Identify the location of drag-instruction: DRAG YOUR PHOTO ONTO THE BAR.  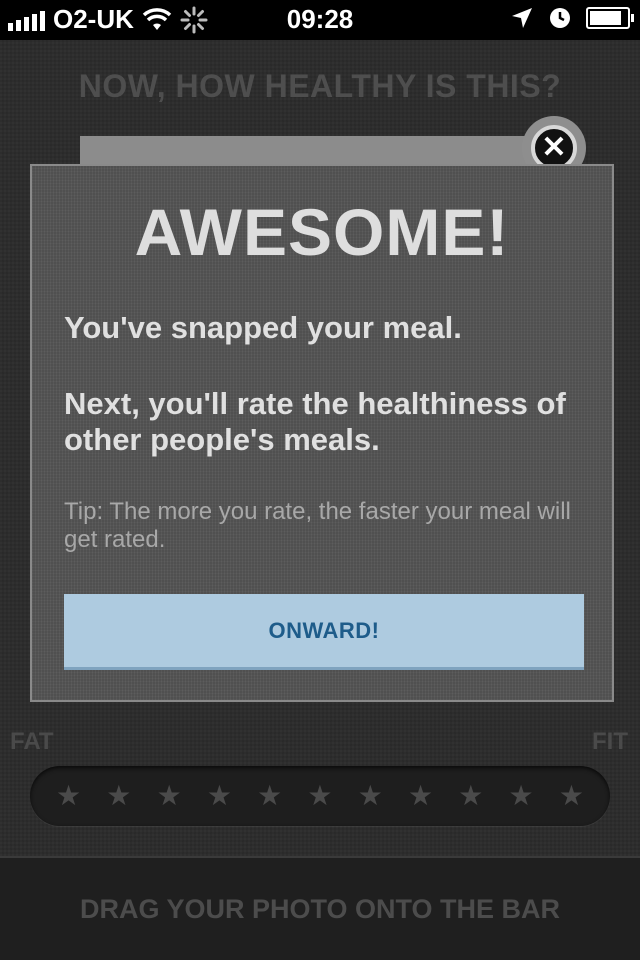
(320, 909).